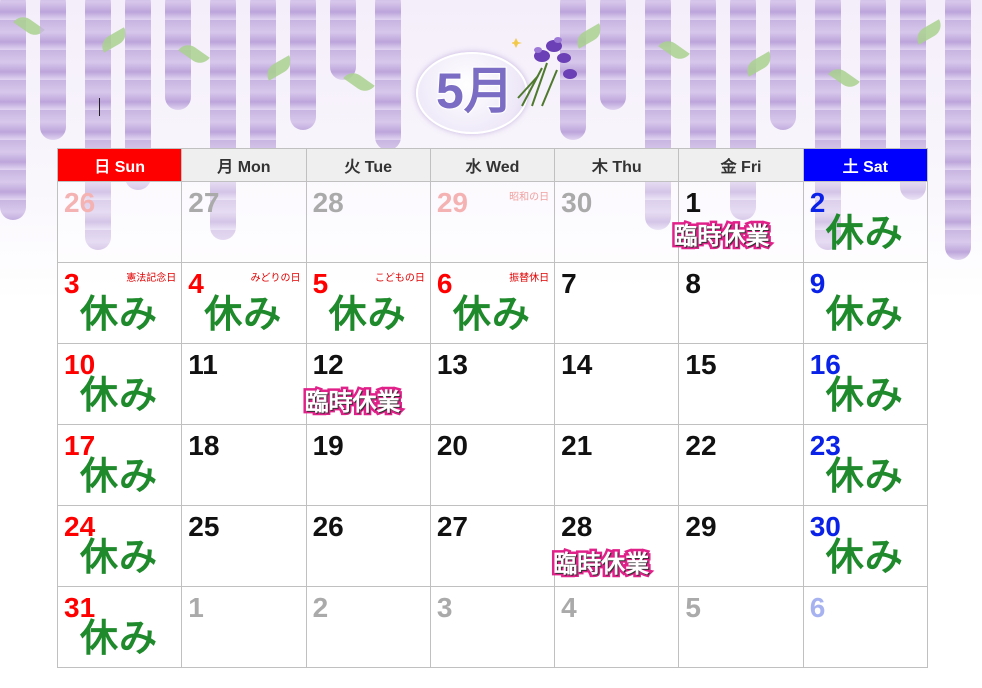 This screenshot has width=982, height=688. I want to click on calendar-day-cell: 22, so click(741, 465).